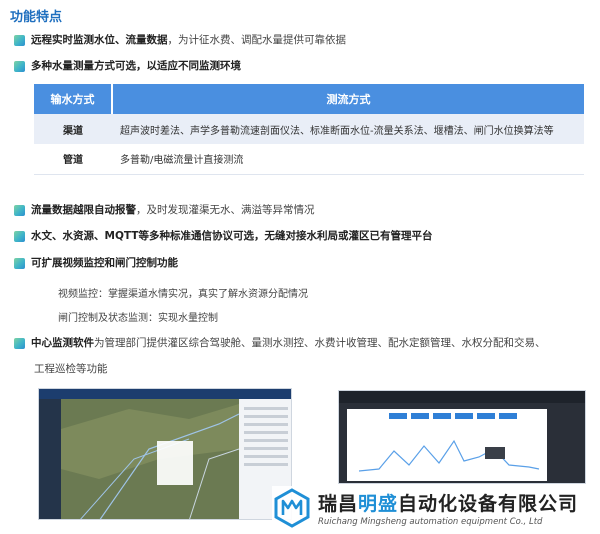  I want to click on table-header-method: 测流方式, so click(348, 99).